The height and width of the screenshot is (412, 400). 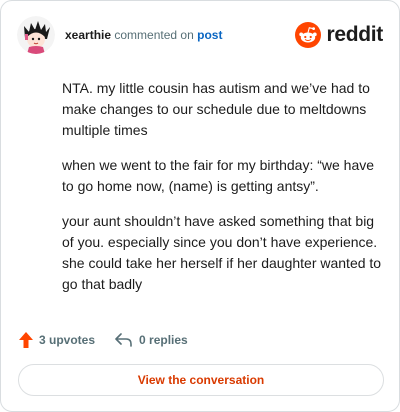 What do you see at coordinates (308, 35) in the screenshot?
I see `reddit-logo-icon` at bounding box center [308, 35].